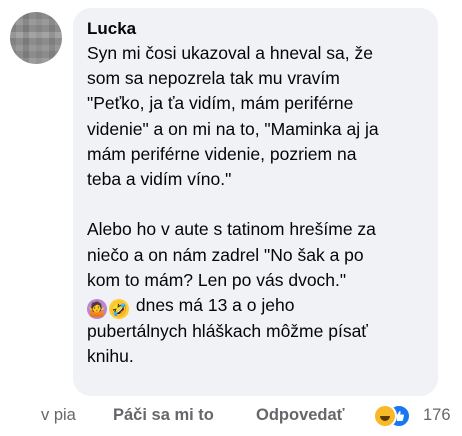 The image size is (462, 436). I want to click on reaction-count: 176, so click(437, 415).